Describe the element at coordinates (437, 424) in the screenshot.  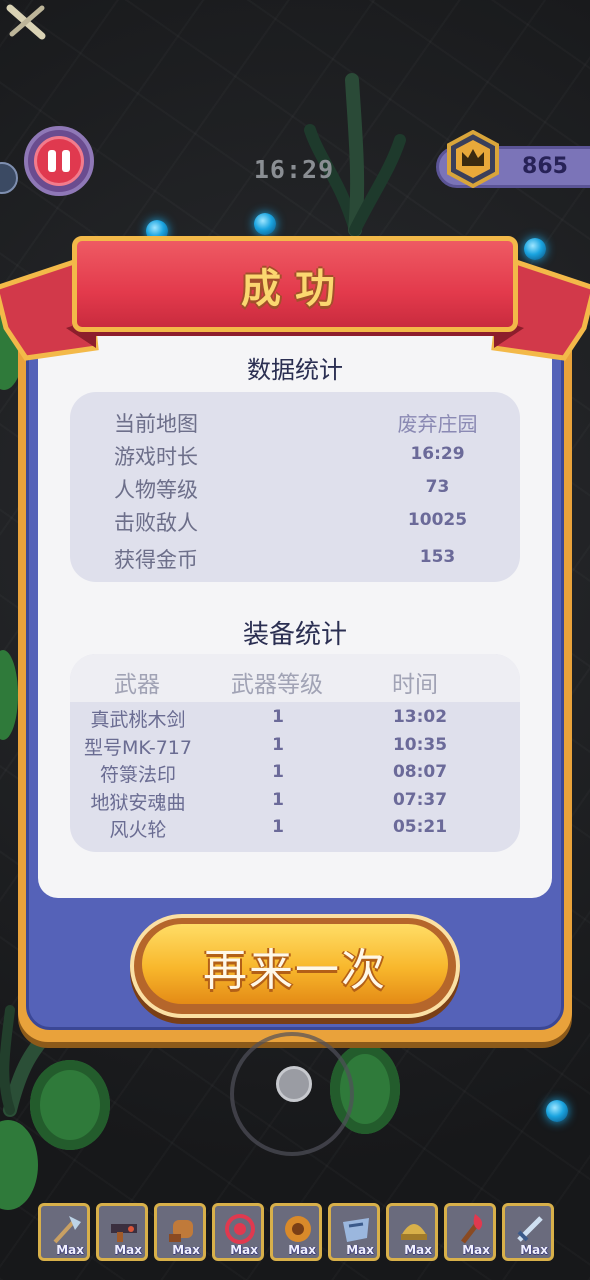
I see `stat-value: 废弃庄园` at that location.